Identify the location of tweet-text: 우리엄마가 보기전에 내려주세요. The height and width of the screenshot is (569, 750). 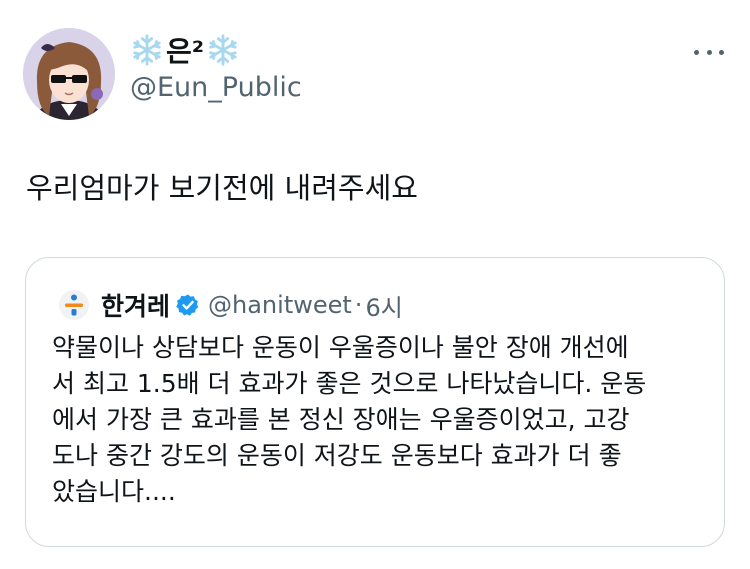
(222, 188).